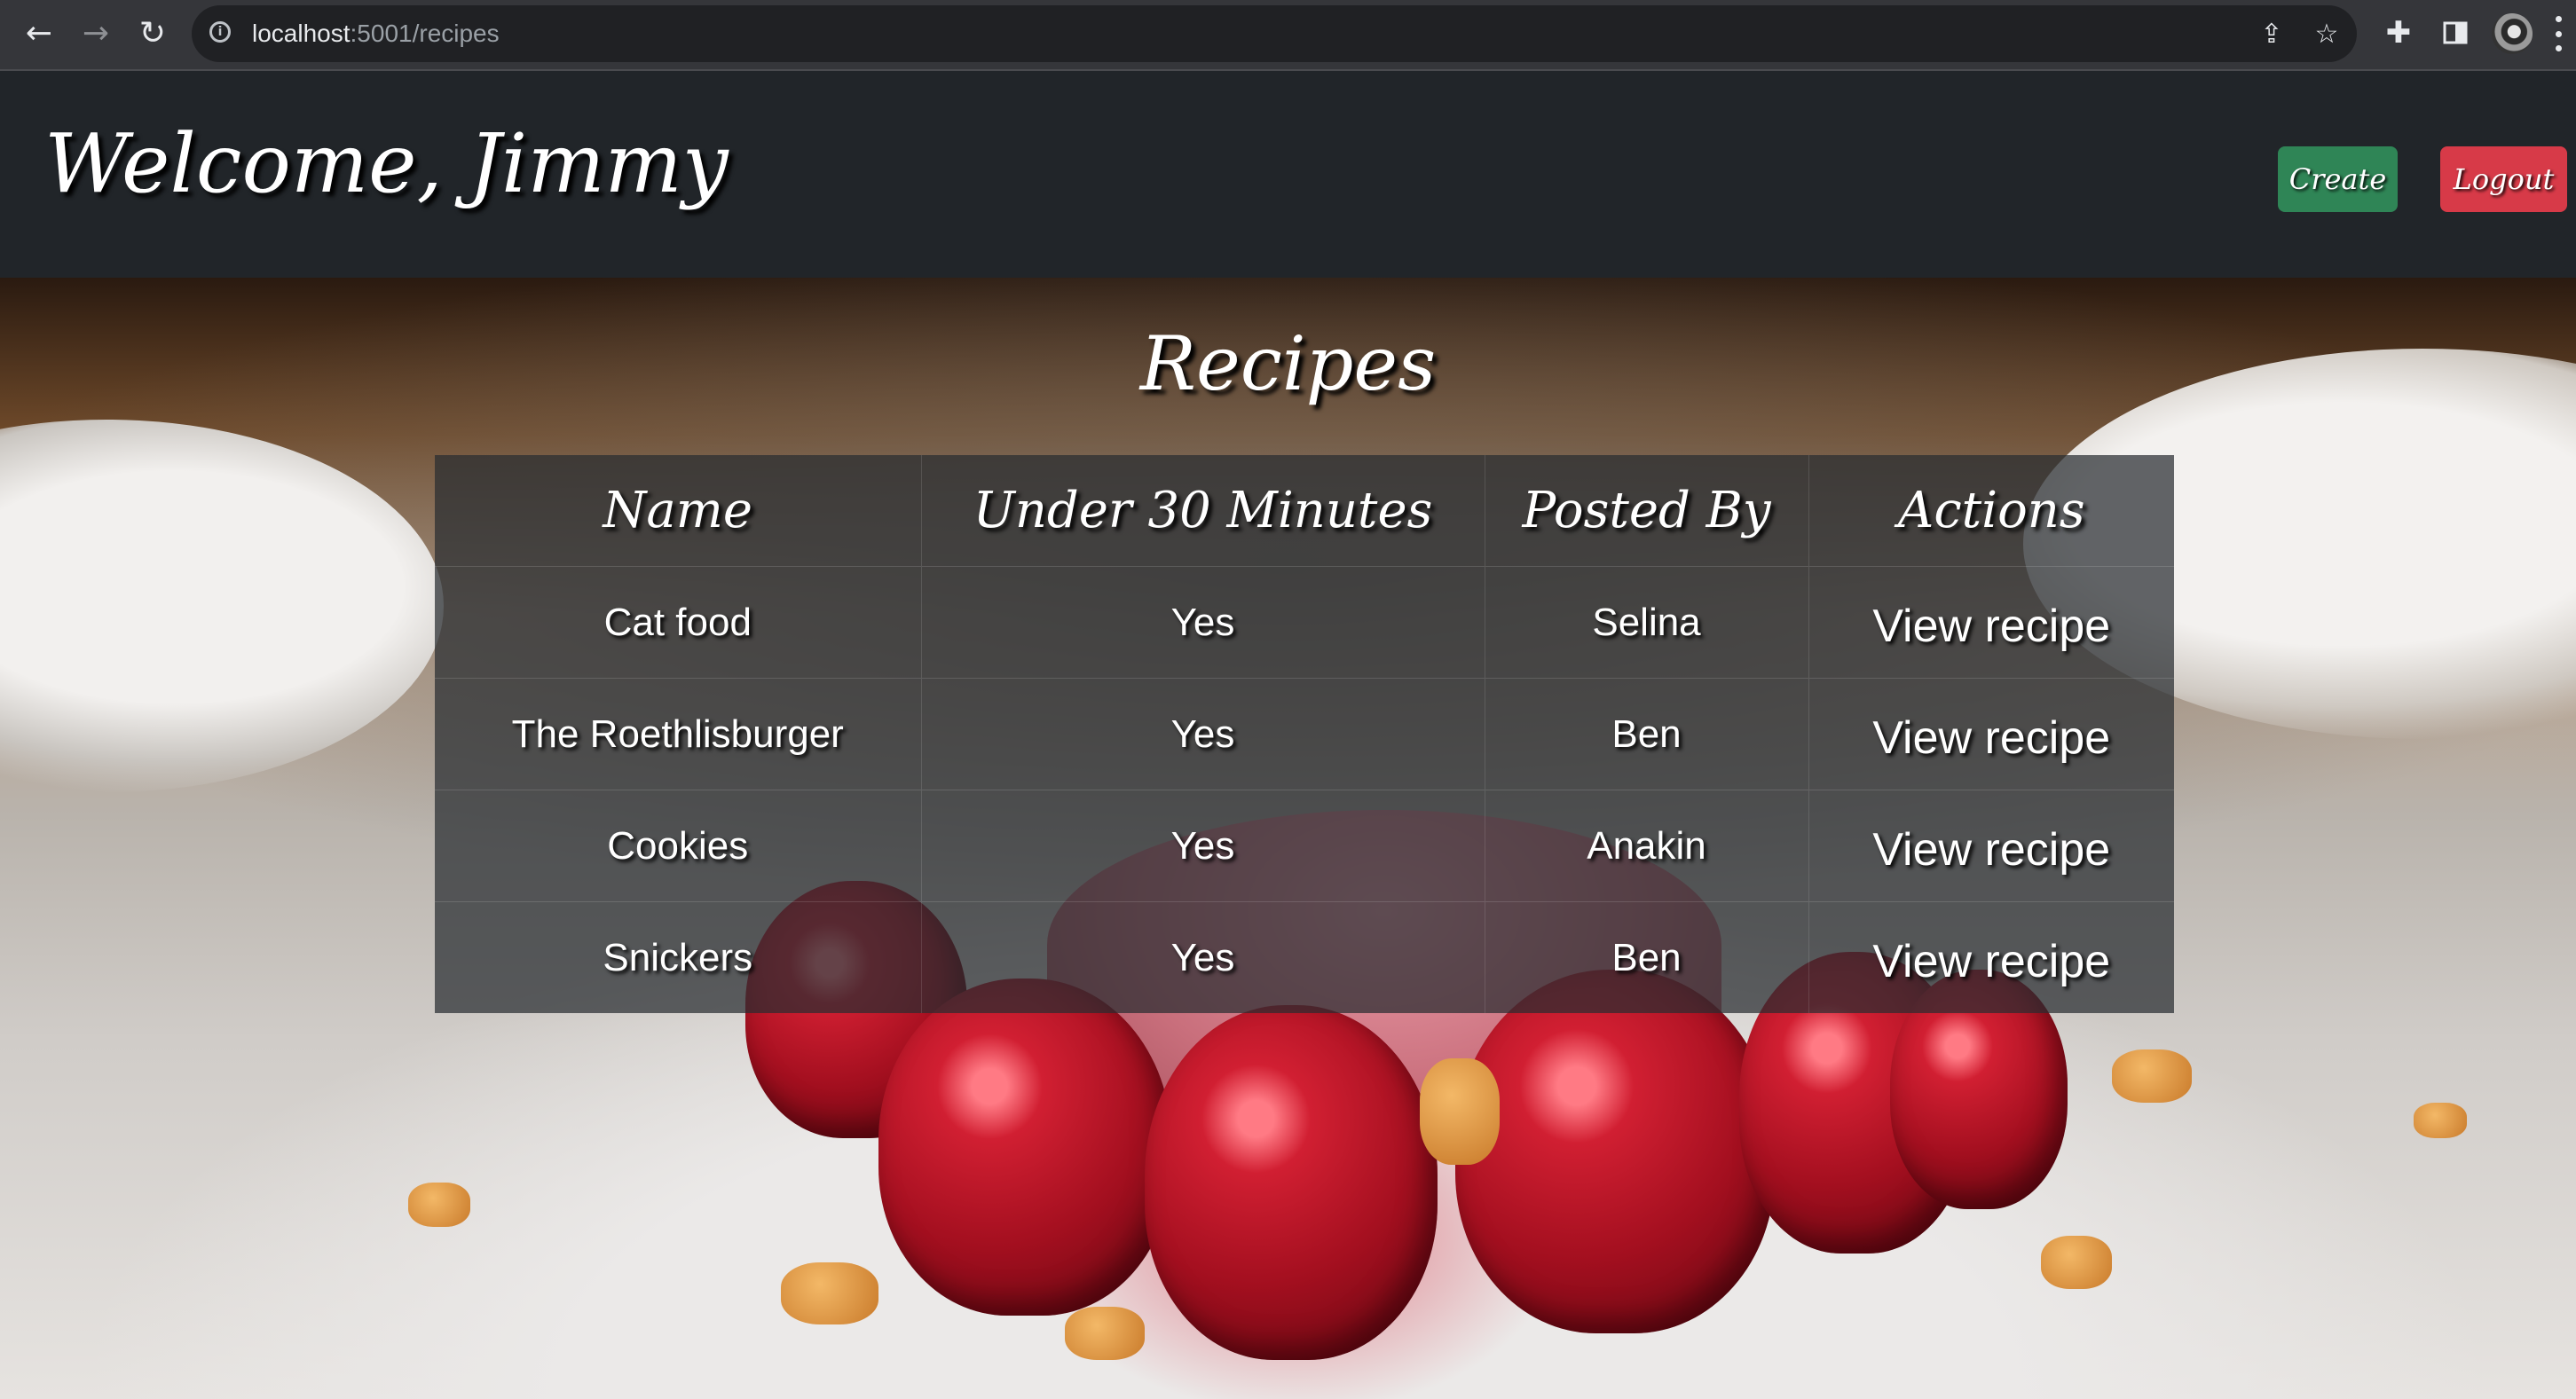 This screenshot has height=1399, width=2576. I want to click on create-button: Create, so click(2338, 179).